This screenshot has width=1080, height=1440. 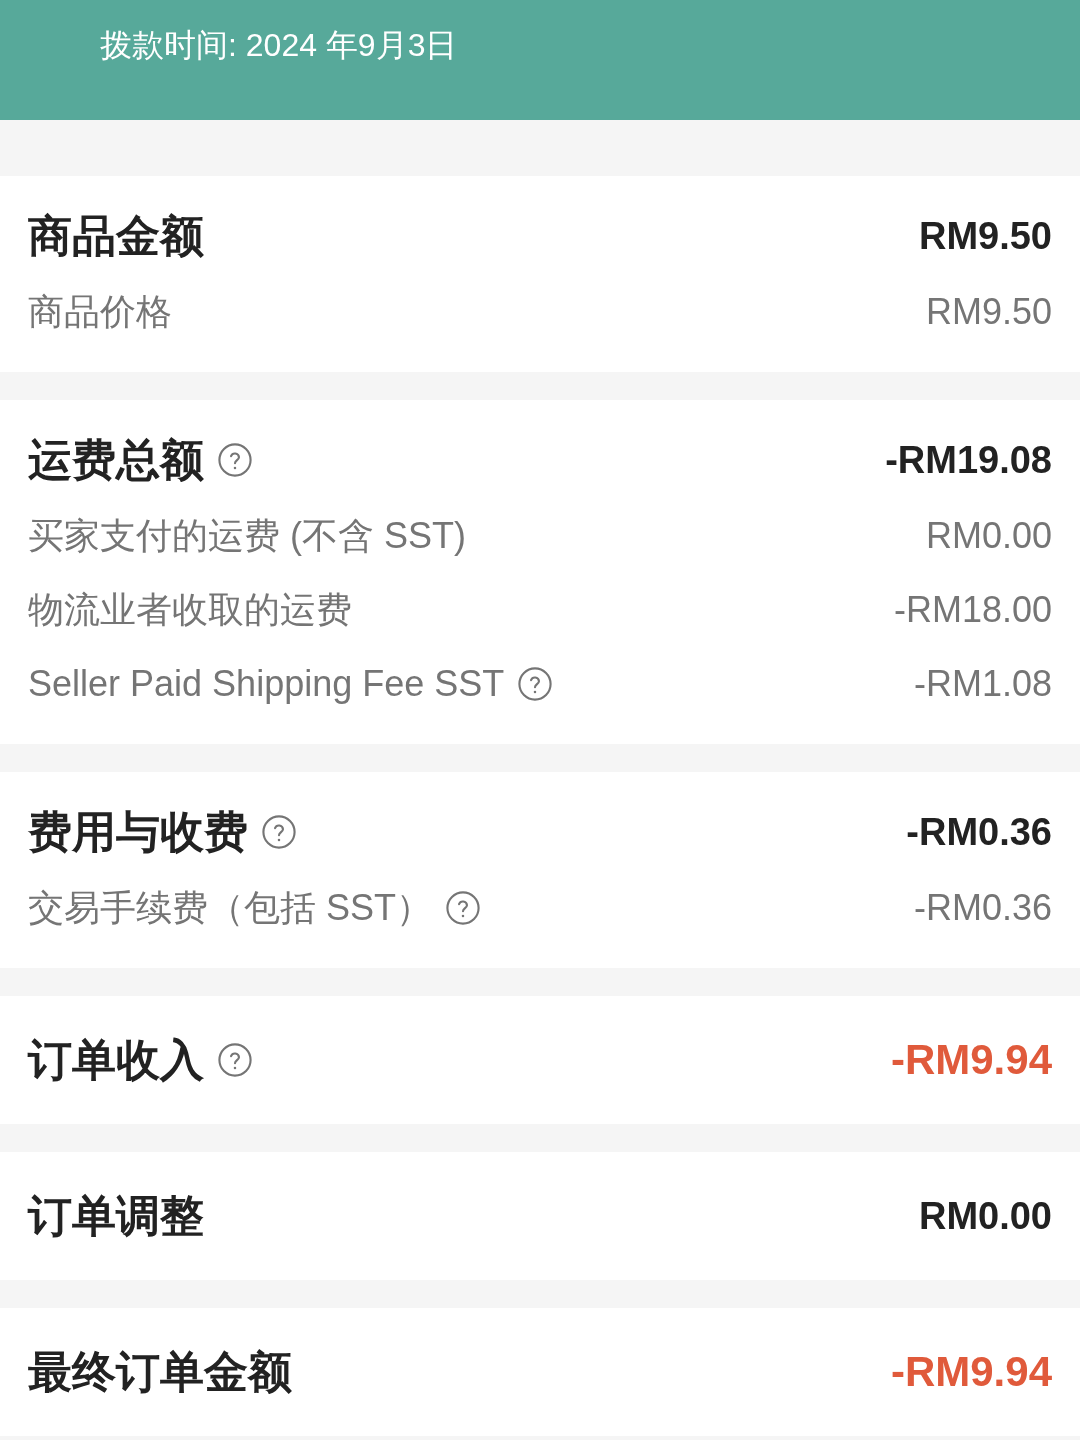 I want to click on row-label: Seller Paid Shipping Fee SST, so click(x=266, y=684).